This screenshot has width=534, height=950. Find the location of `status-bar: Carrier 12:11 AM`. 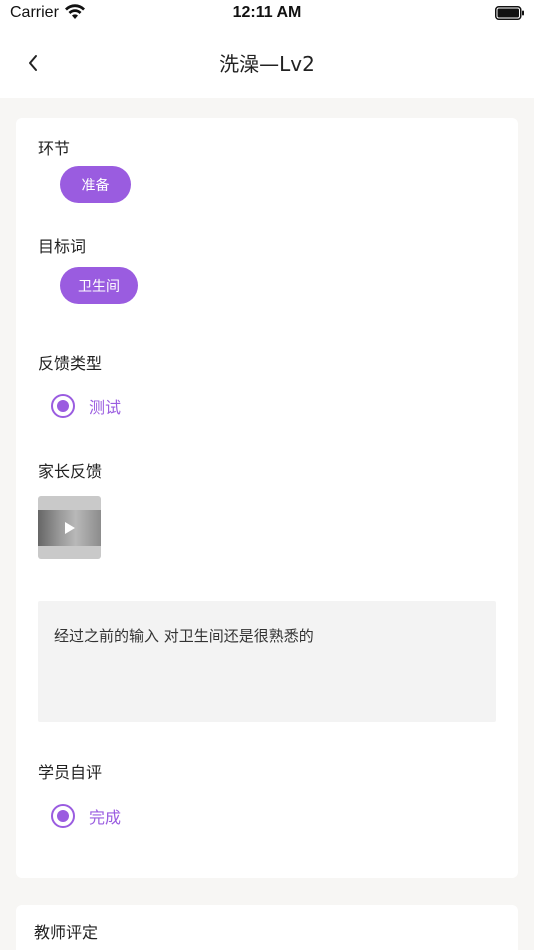

status-bar: Carrier 12:11 AM is located at coordinates (267, 14).